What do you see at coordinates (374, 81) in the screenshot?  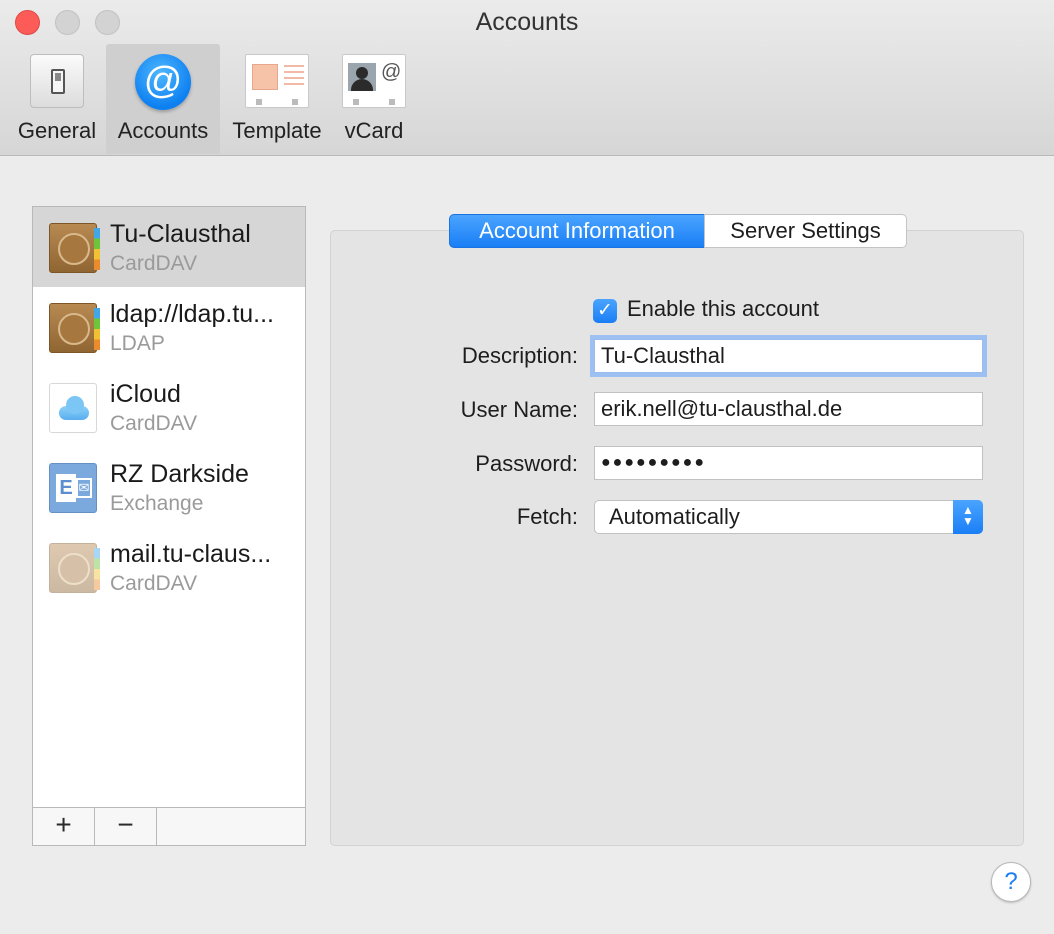 I see `vcard-icon: @` at bounding box center [374, 81].